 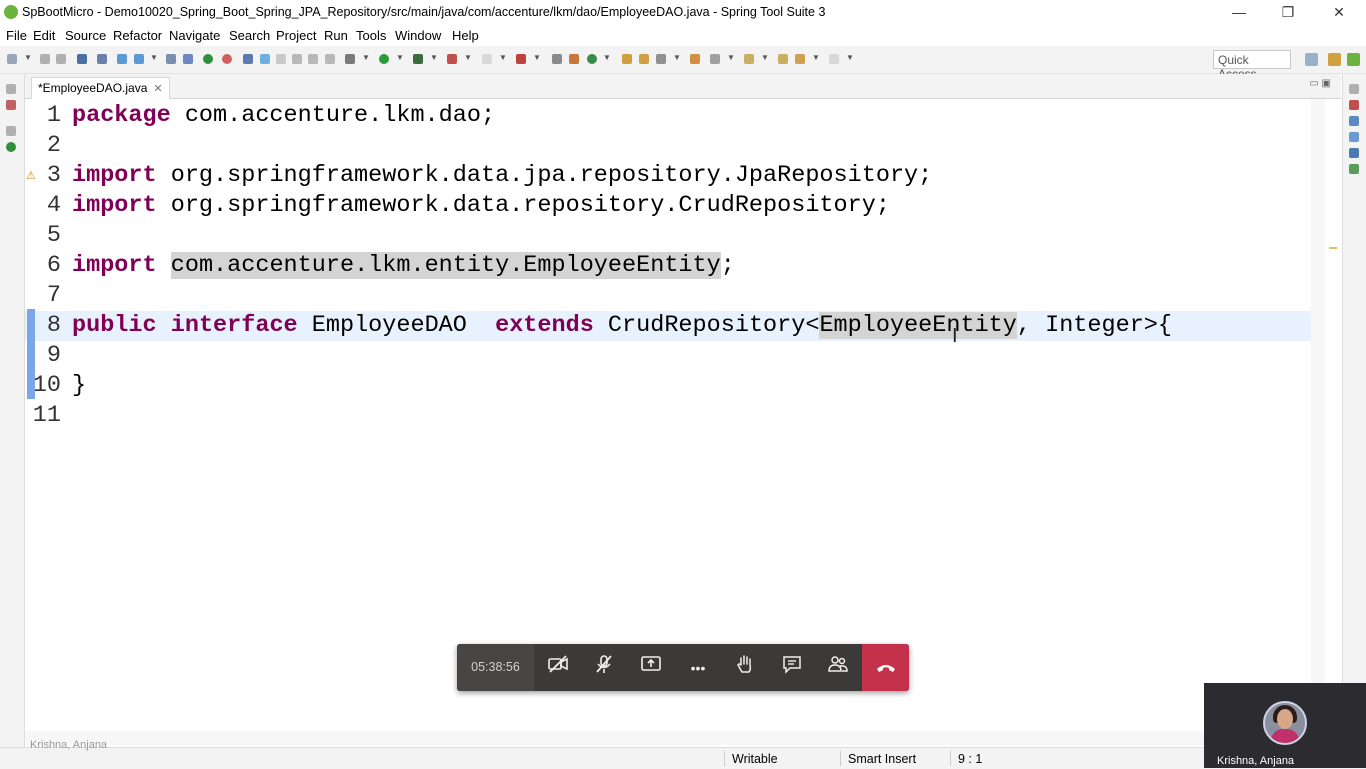 I want to click on progress-icon, so click(x=1354, y=169).